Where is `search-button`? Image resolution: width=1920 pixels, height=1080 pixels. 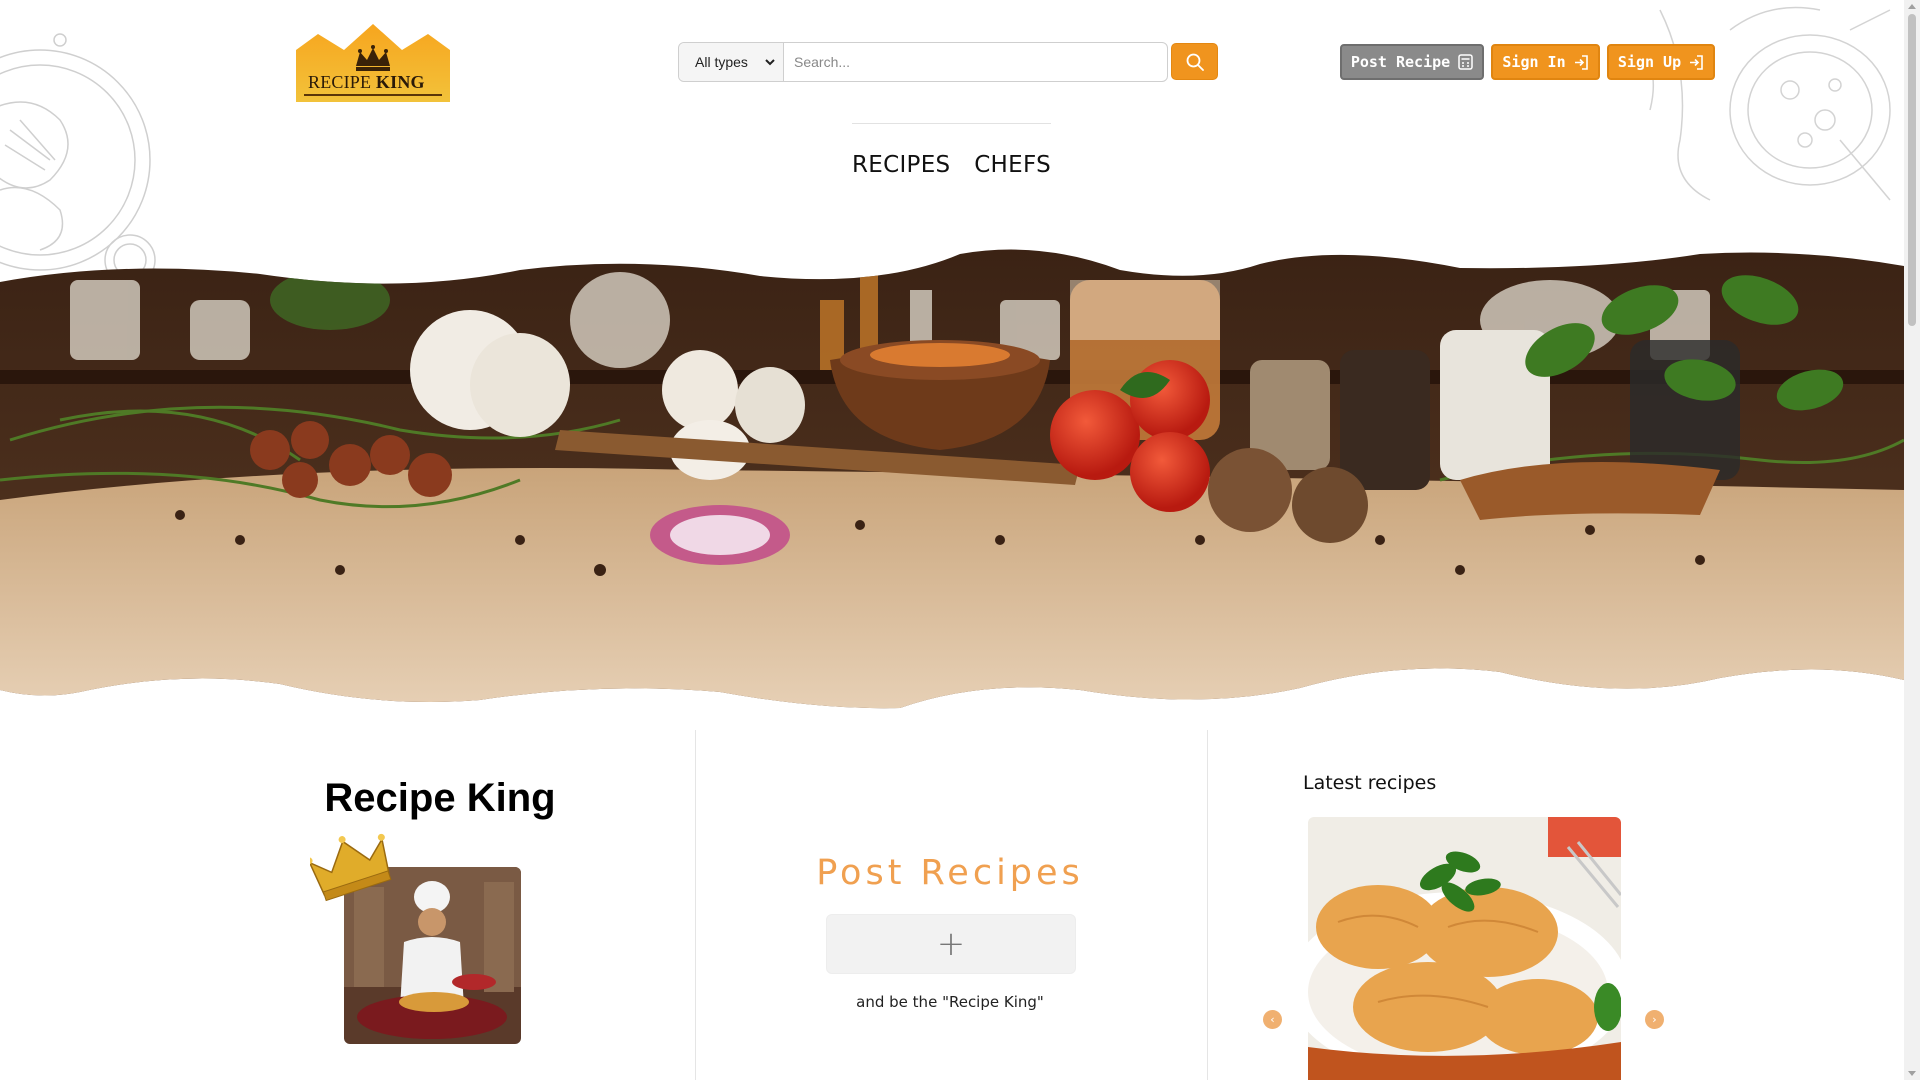
search-button is located at coordinates (1194, 61).